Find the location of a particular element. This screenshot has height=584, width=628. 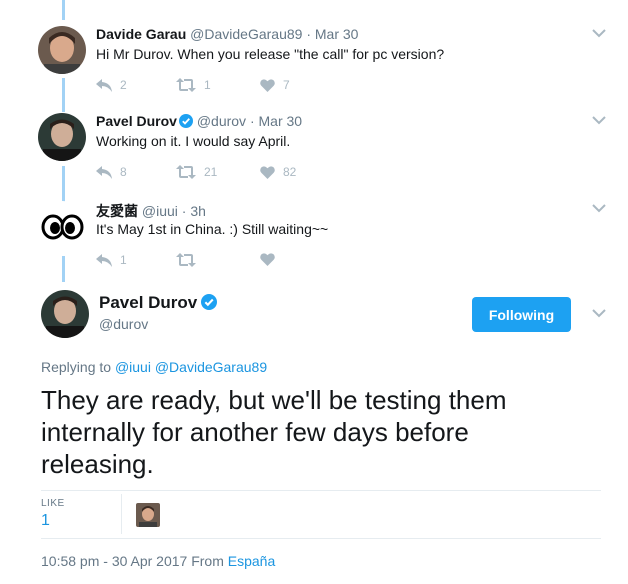

retweet-button: 21 is located at coordinates (196, 172).